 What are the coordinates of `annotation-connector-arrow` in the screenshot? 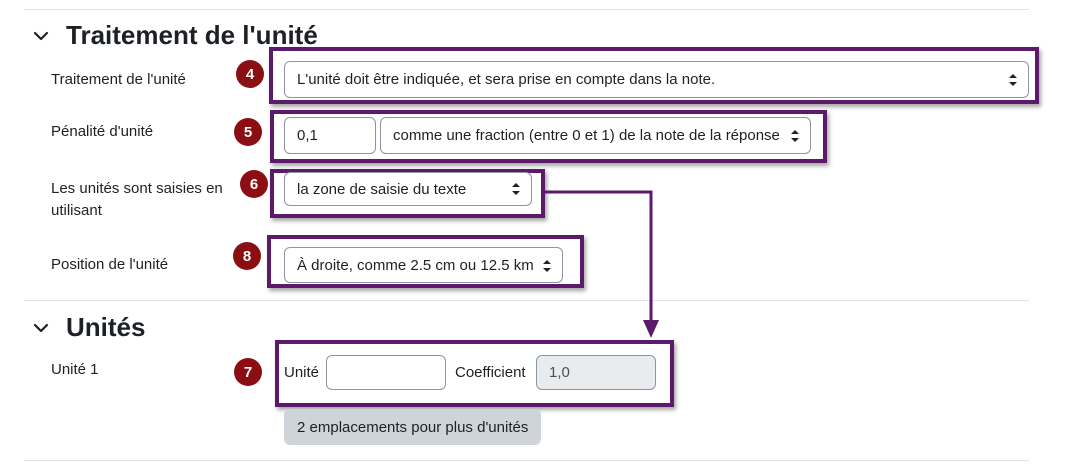 It's located at (602, 264).